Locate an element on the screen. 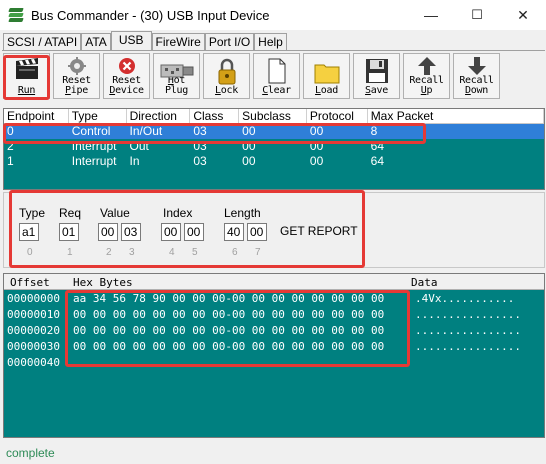 Image resolution: width=546 pixels, height=464 pixels. status-text: complete is located at coordinates (30, 453).